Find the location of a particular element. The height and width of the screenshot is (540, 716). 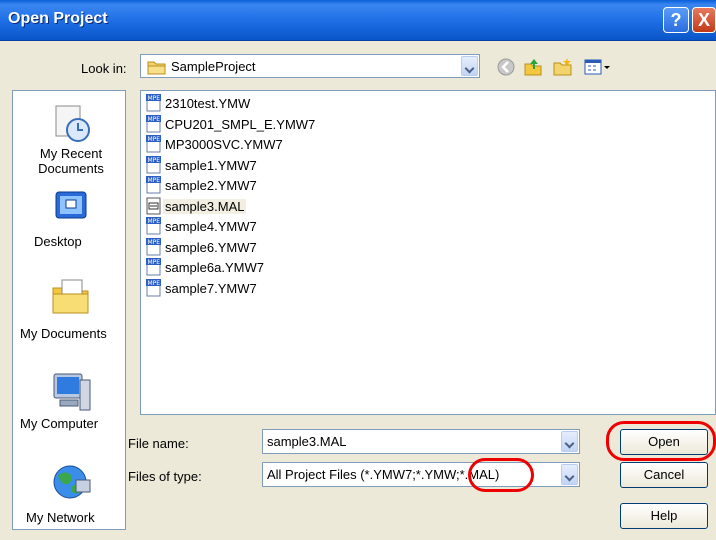

file-name: MP3000SVC.YMW7 is located at coordinates (224, 144).